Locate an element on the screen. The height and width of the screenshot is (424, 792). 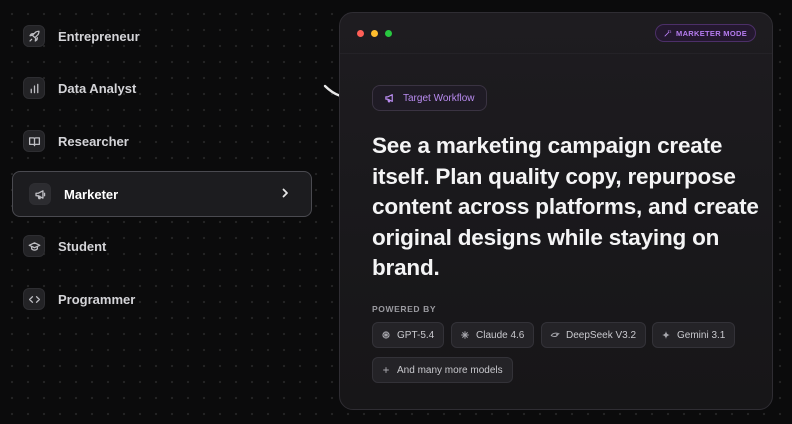
model-chip-gpt: GPT-5.4 is located at coordinates (408, 335).